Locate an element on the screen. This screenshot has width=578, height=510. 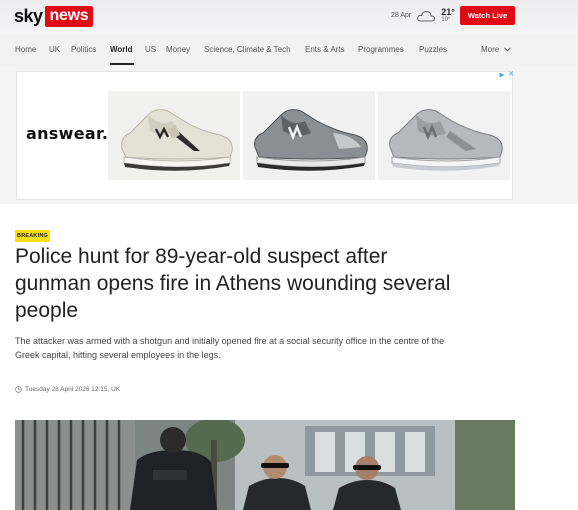
nav-item-ents-arts: Ents & Arts is located at coordinates (325, 49).